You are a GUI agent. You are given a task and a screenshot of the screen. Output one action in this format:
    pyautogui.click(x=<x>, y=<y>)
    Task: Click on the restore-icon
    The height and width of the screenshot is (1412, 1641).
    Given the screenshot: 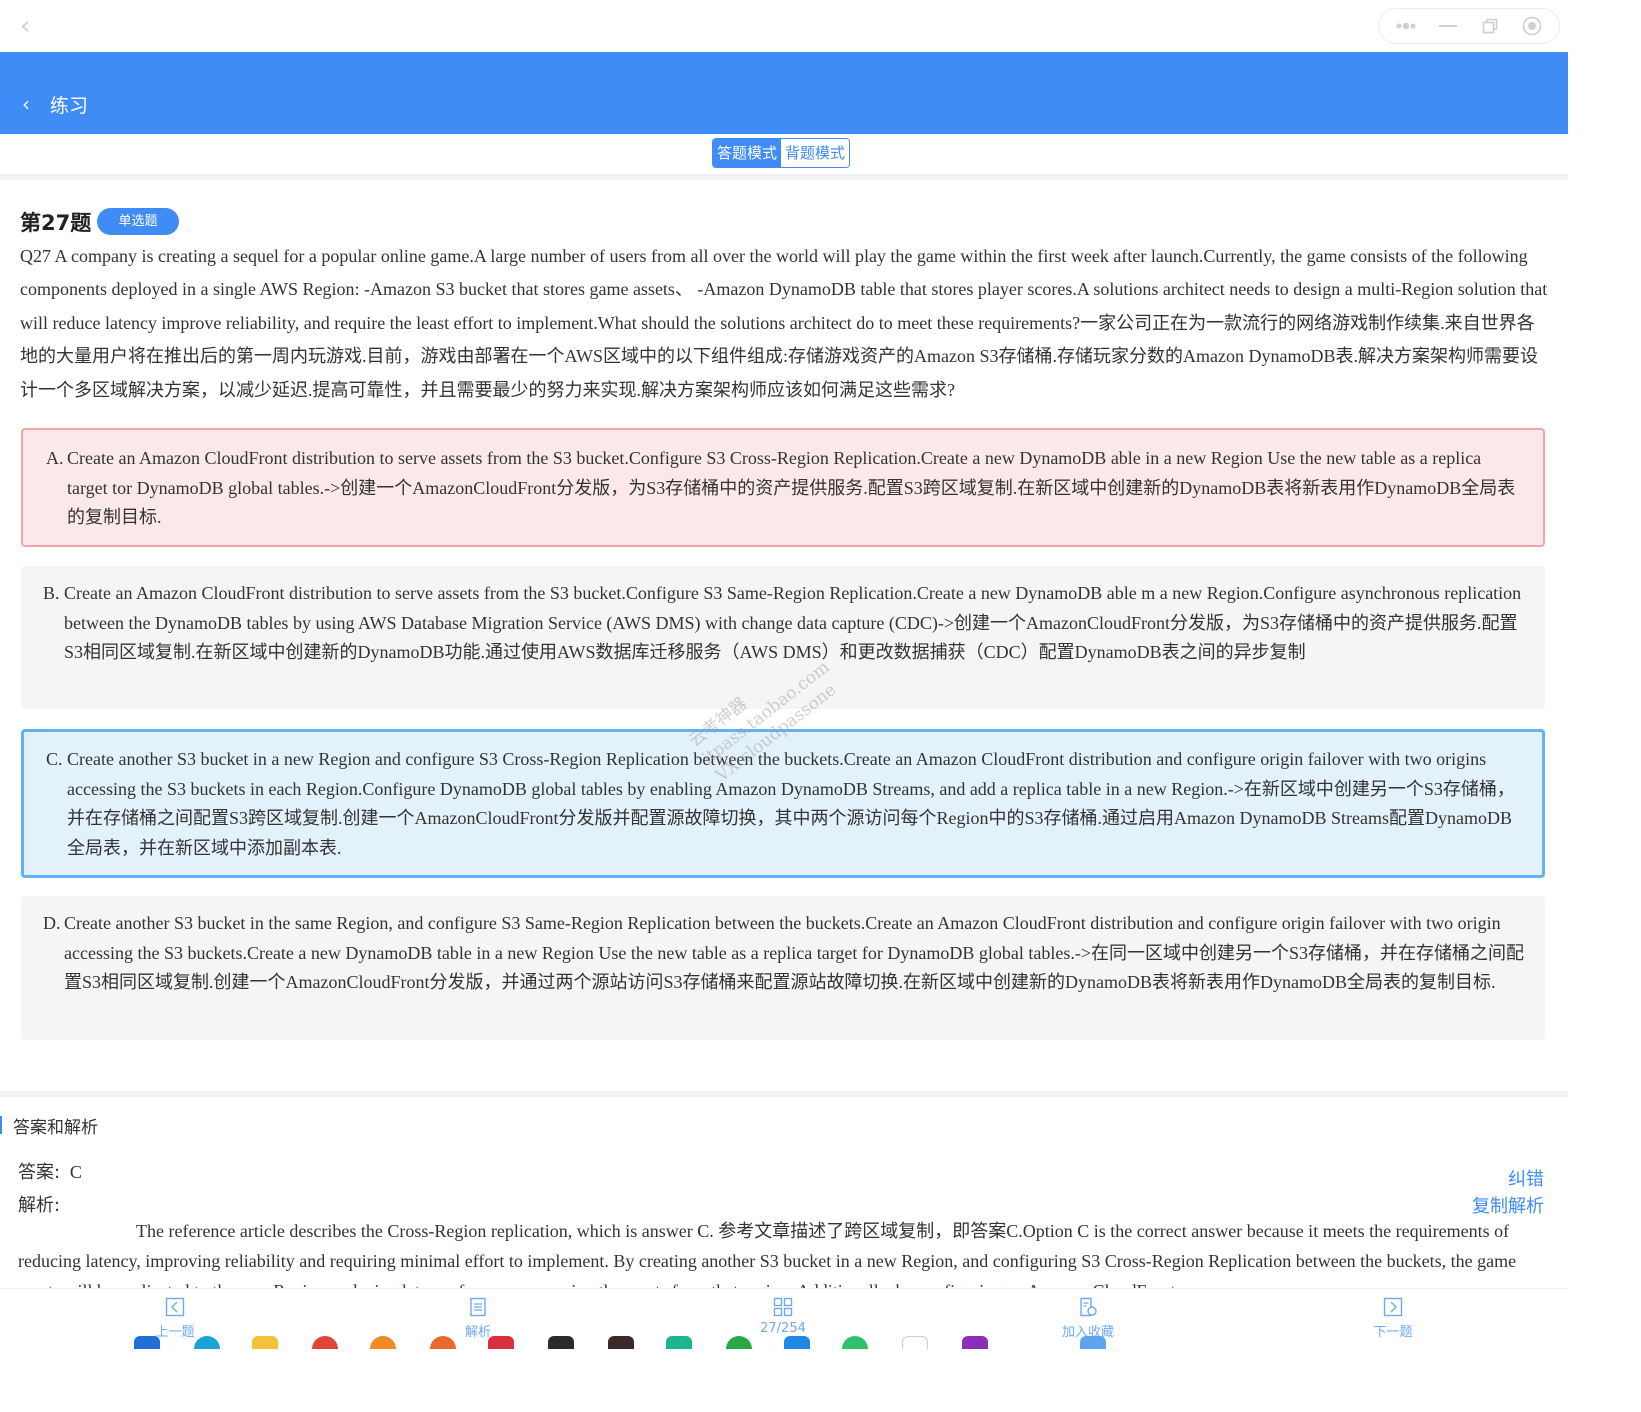 What is the action you would take?
    pyautogui.click(x=1490, y=26)
    